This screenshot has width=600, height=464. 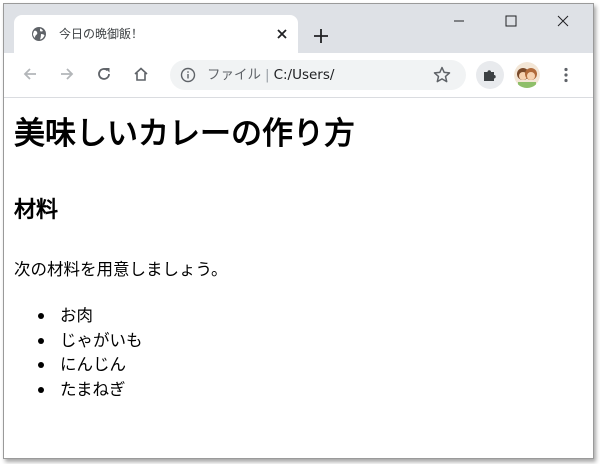 What do you see at coordinates (67, 74) in the screenshot?
I see `forward-arrow-icon` at bounding box center [67, 74].